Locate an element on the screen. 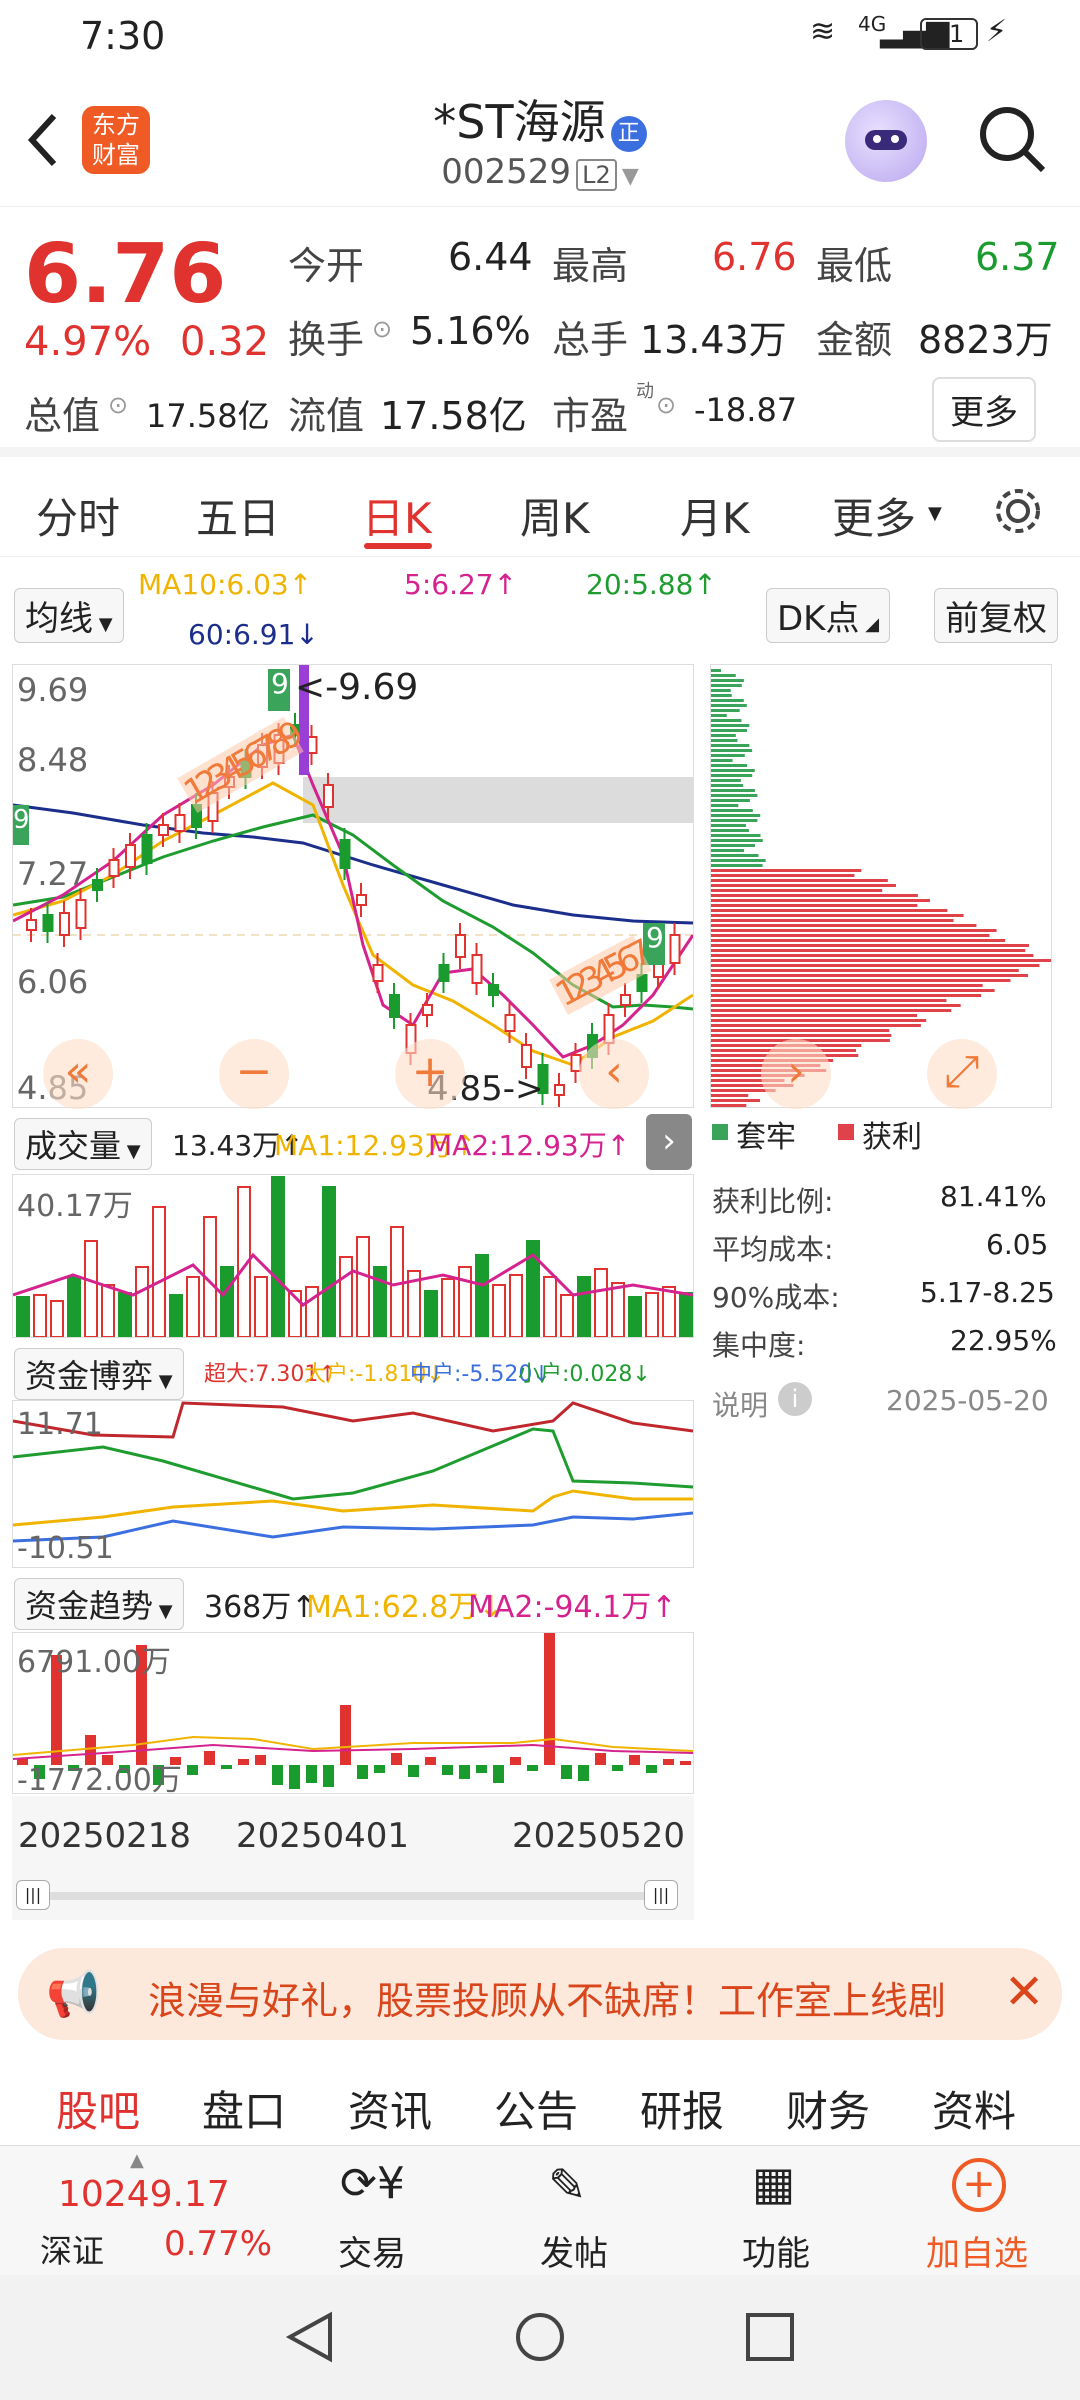 The width and height of the screenshot is (1080, 2400). tab-research: 研报 is located at coordinates (682, 2108).